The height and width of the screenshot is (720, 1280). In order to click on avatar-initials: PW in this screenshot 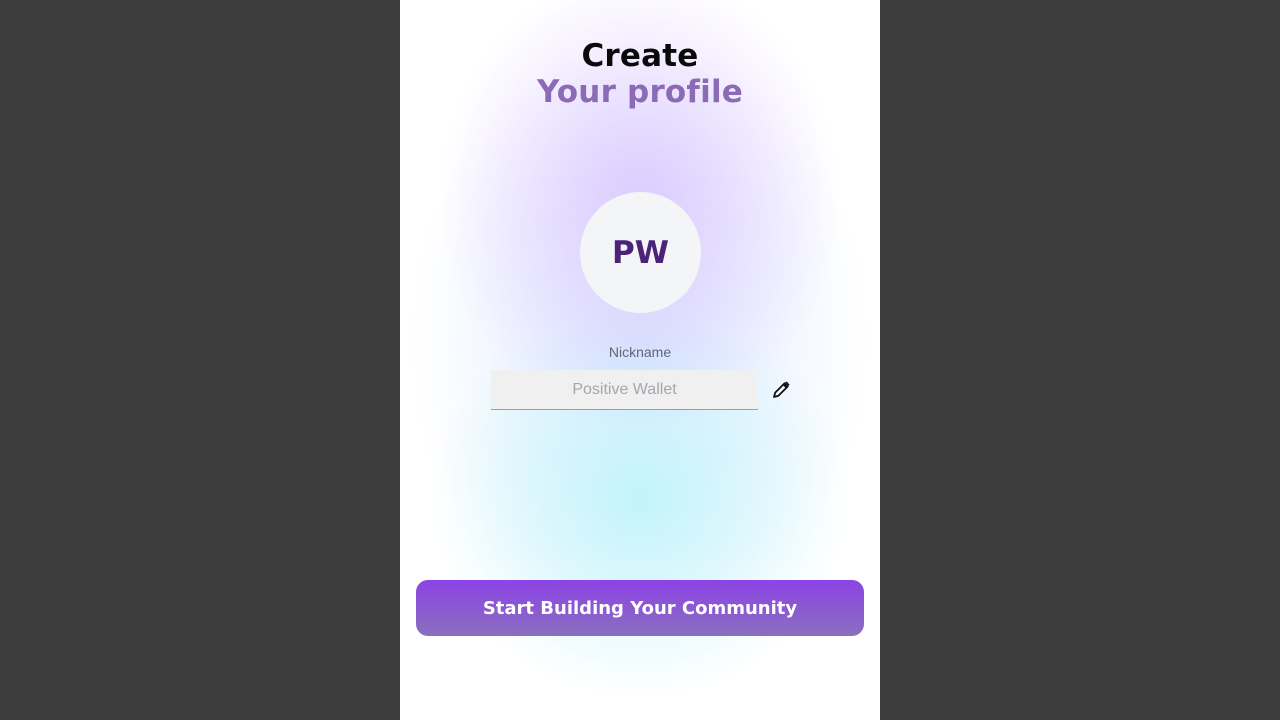, I will do `click(640, 252)`.